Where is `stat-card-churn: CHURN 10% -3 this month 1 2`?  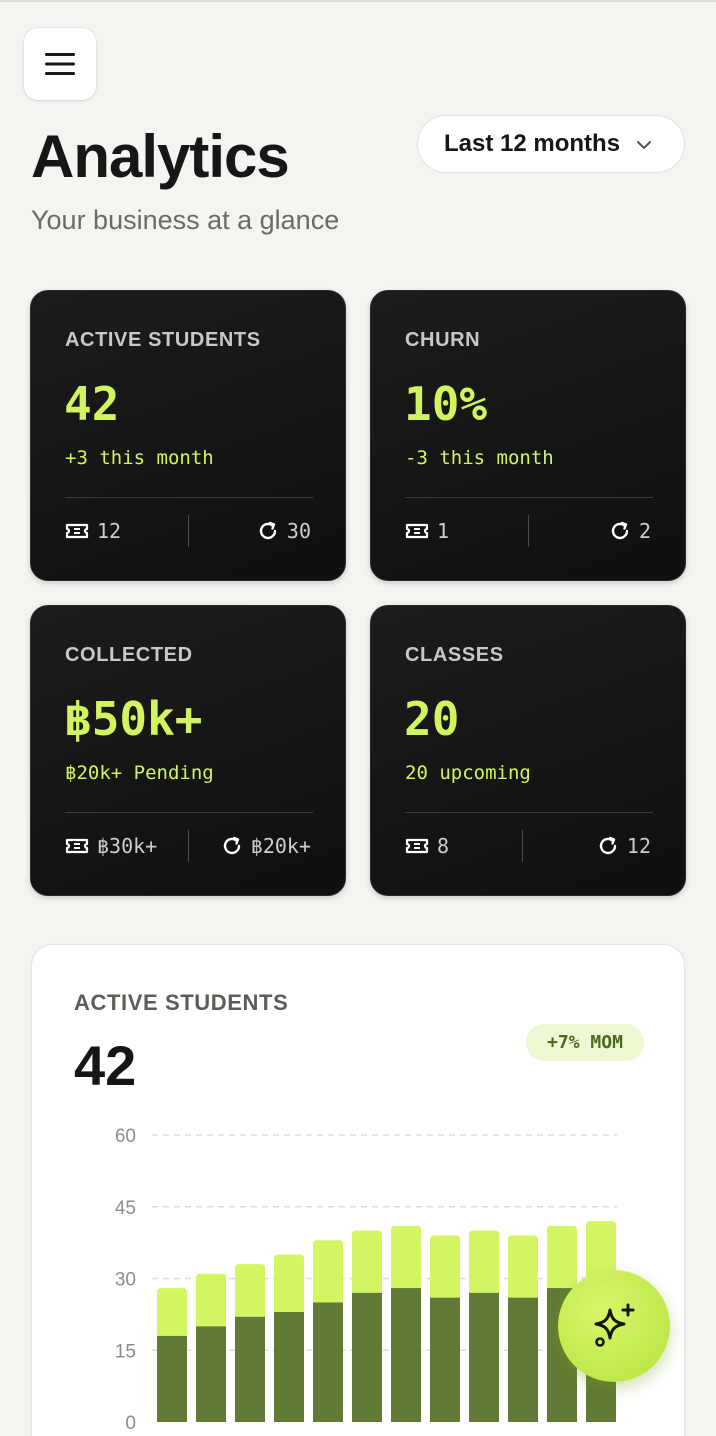 stat-card-churn: CHURN 10% -3 this month 1 2 is located at coordinates (528, 435).